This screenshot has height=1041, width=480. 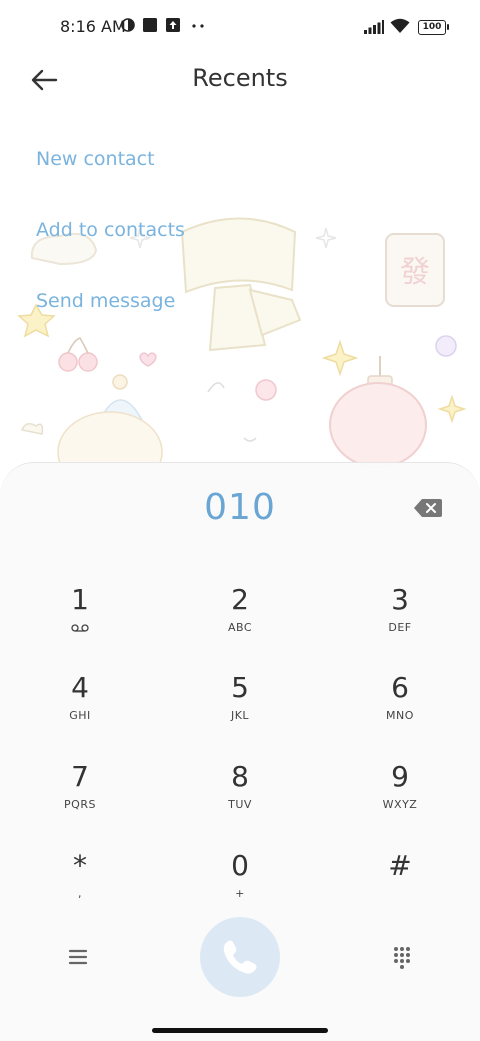 What do you see at coordinates (433, 27) in the screenshot?
I see `battery-icon: 100` at bounding box center [433, 27].